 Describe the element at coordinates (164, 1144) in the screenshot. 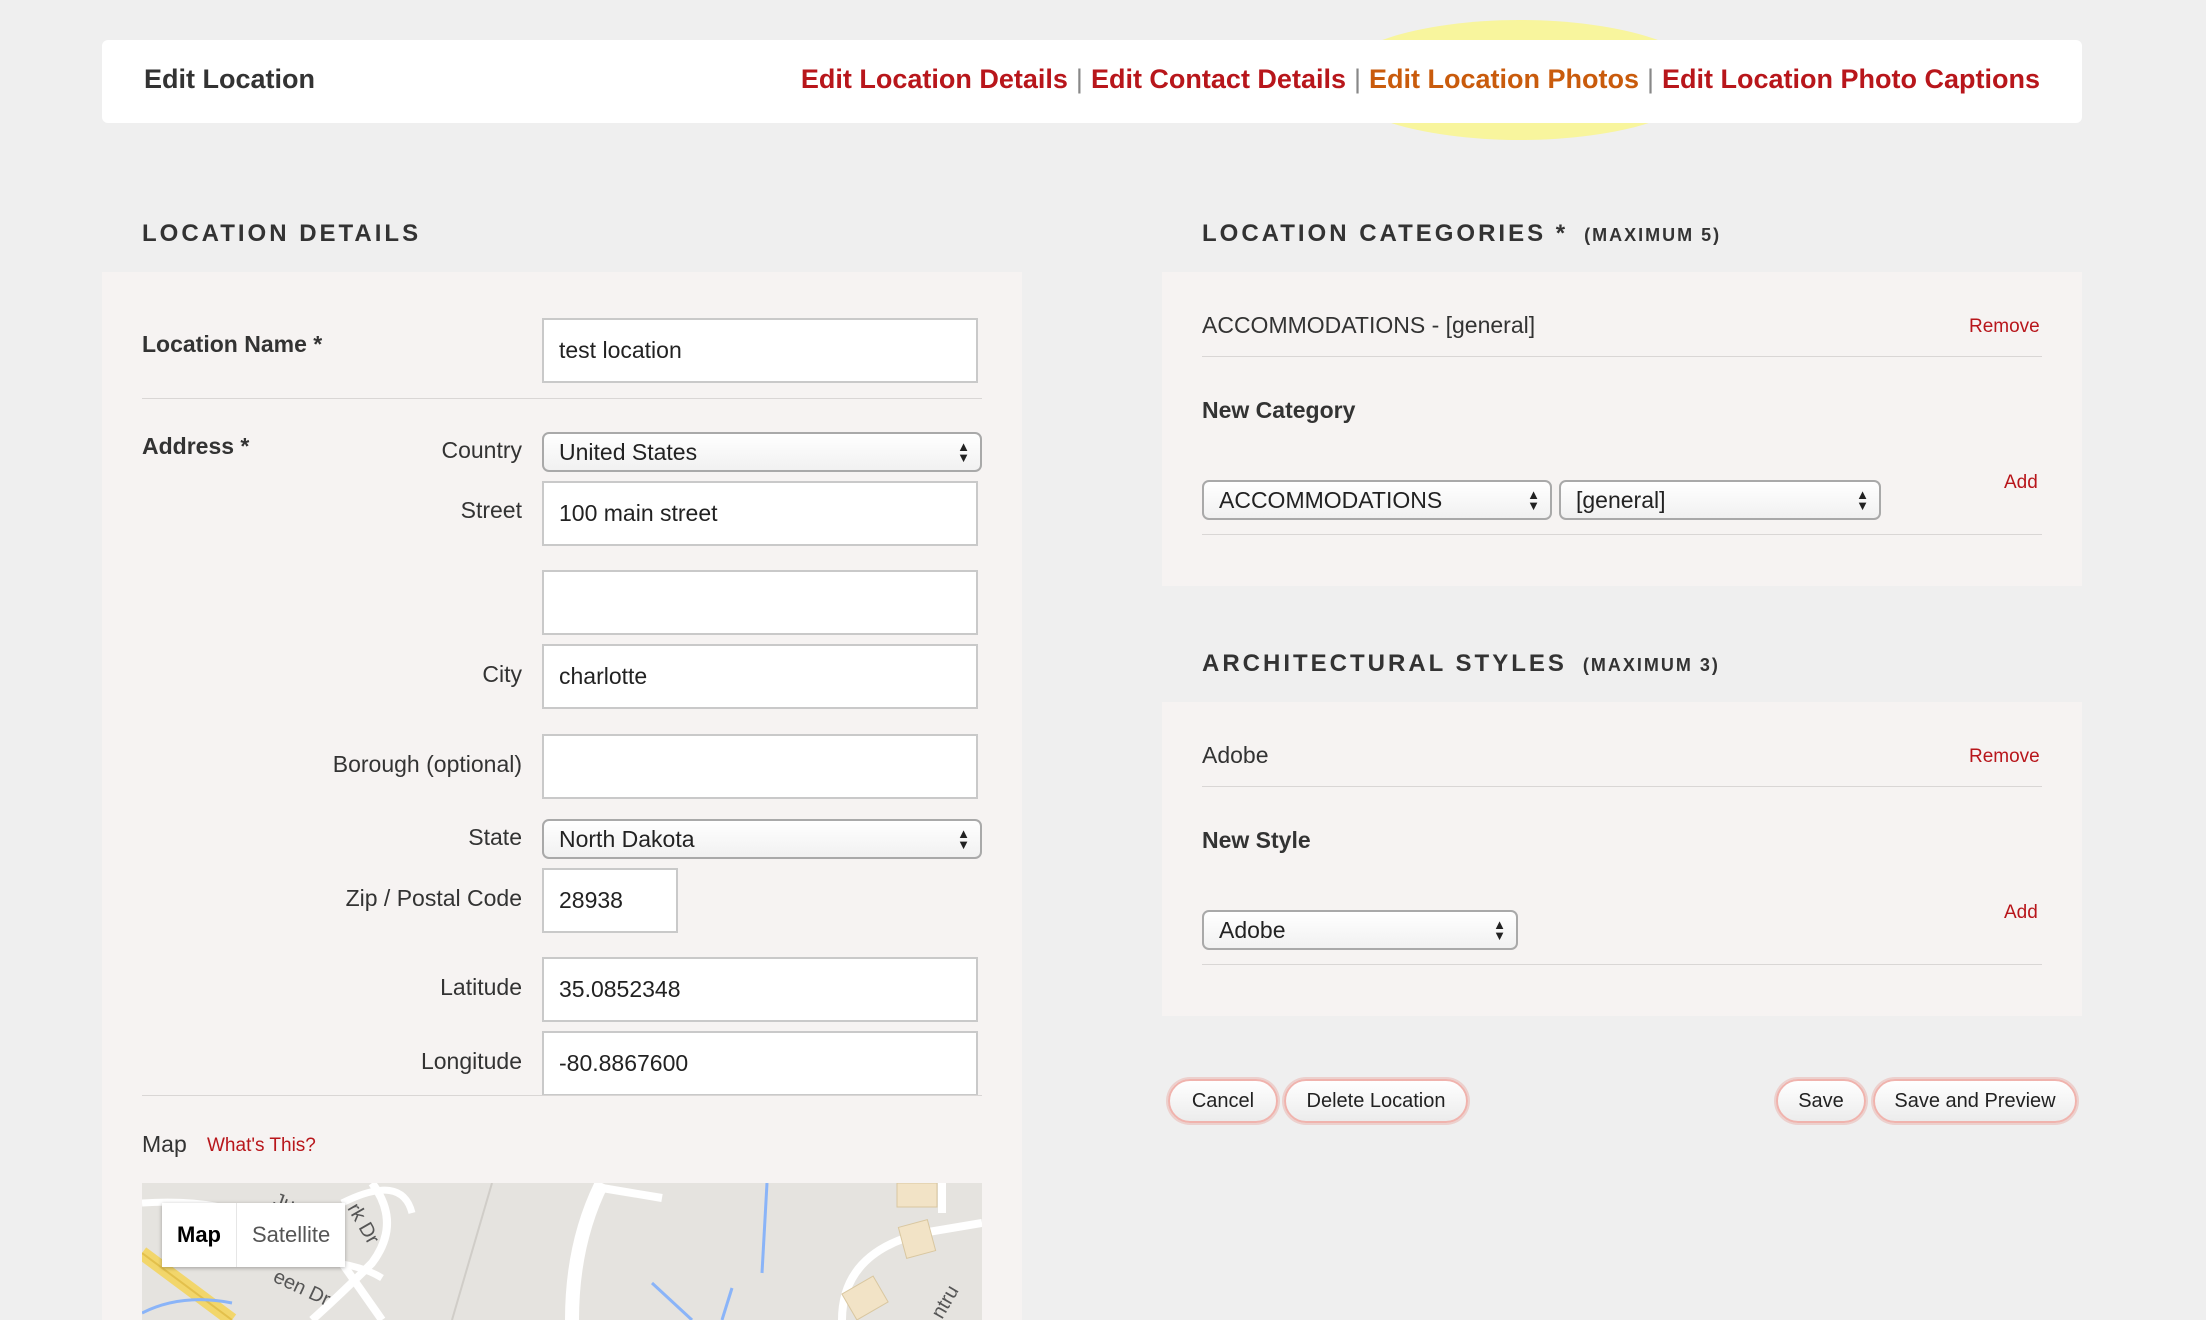

I see `map-label: Map` at that location.